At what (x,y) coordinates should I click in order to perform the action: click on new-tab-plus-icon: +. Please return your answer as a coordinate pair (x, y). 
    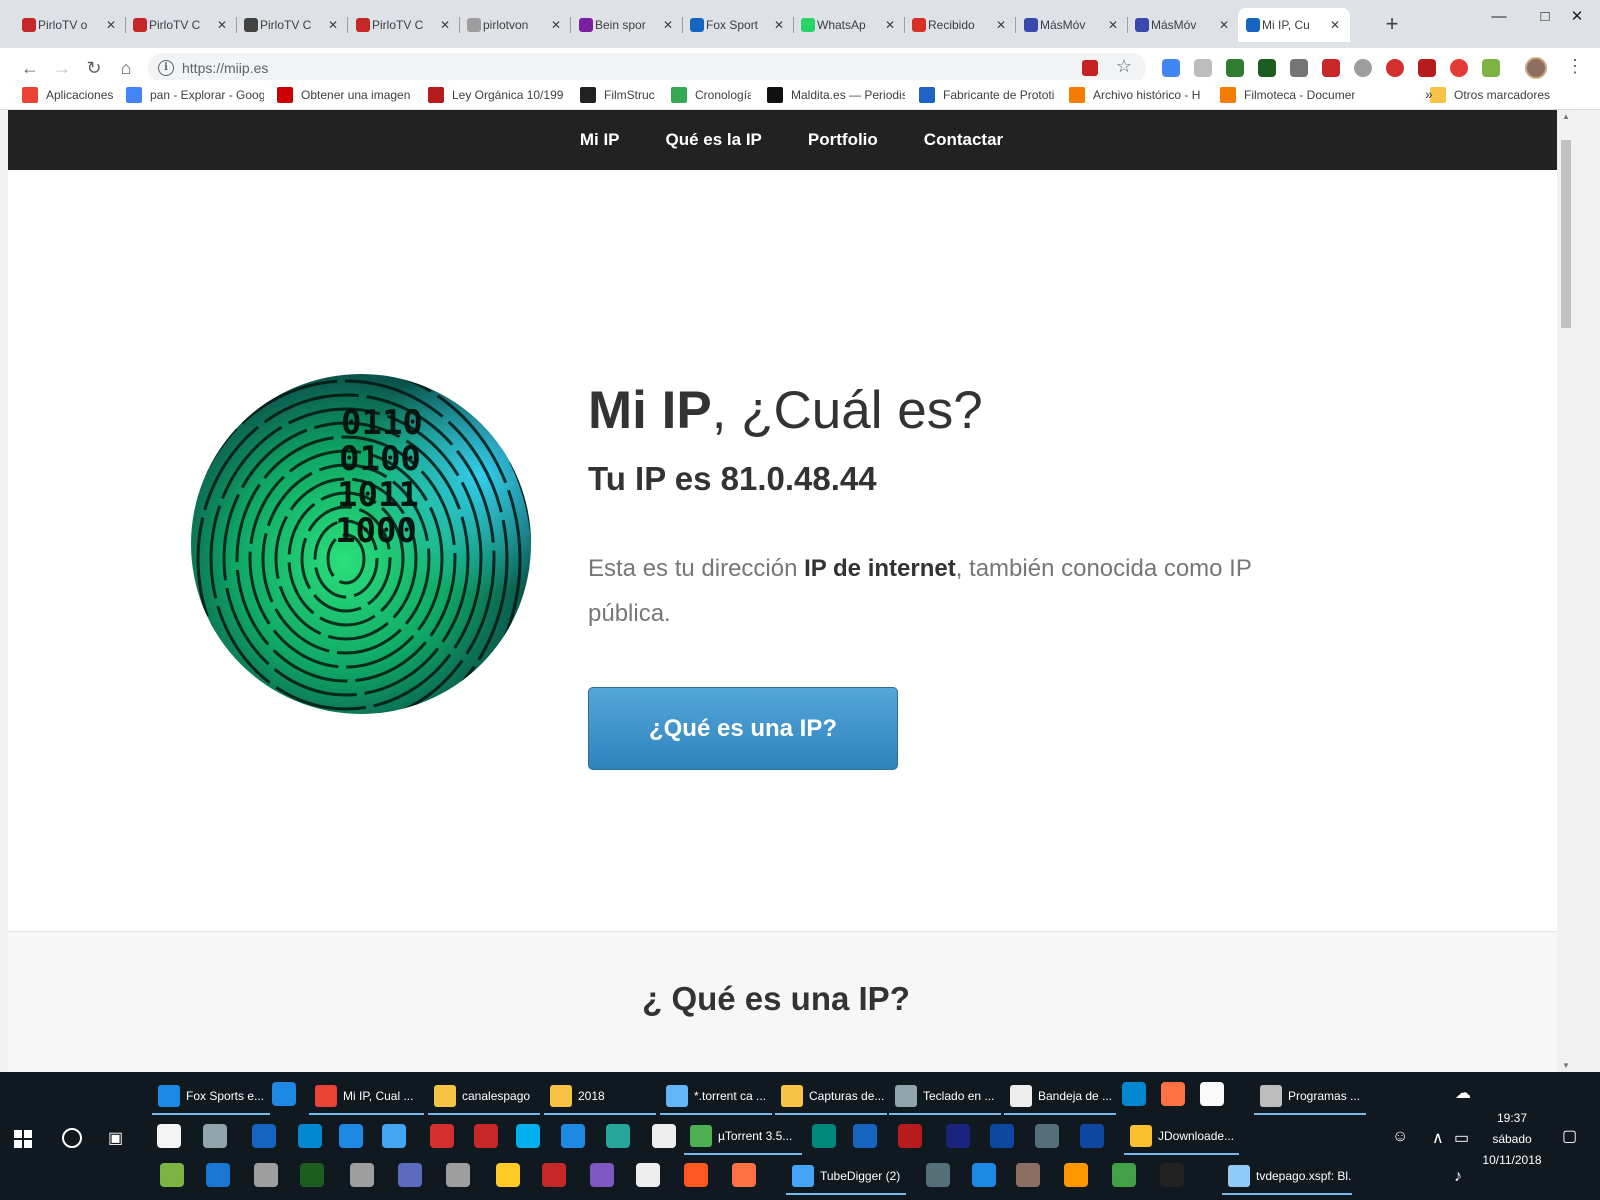
    Looking at the image, I should click on (1392, 24).